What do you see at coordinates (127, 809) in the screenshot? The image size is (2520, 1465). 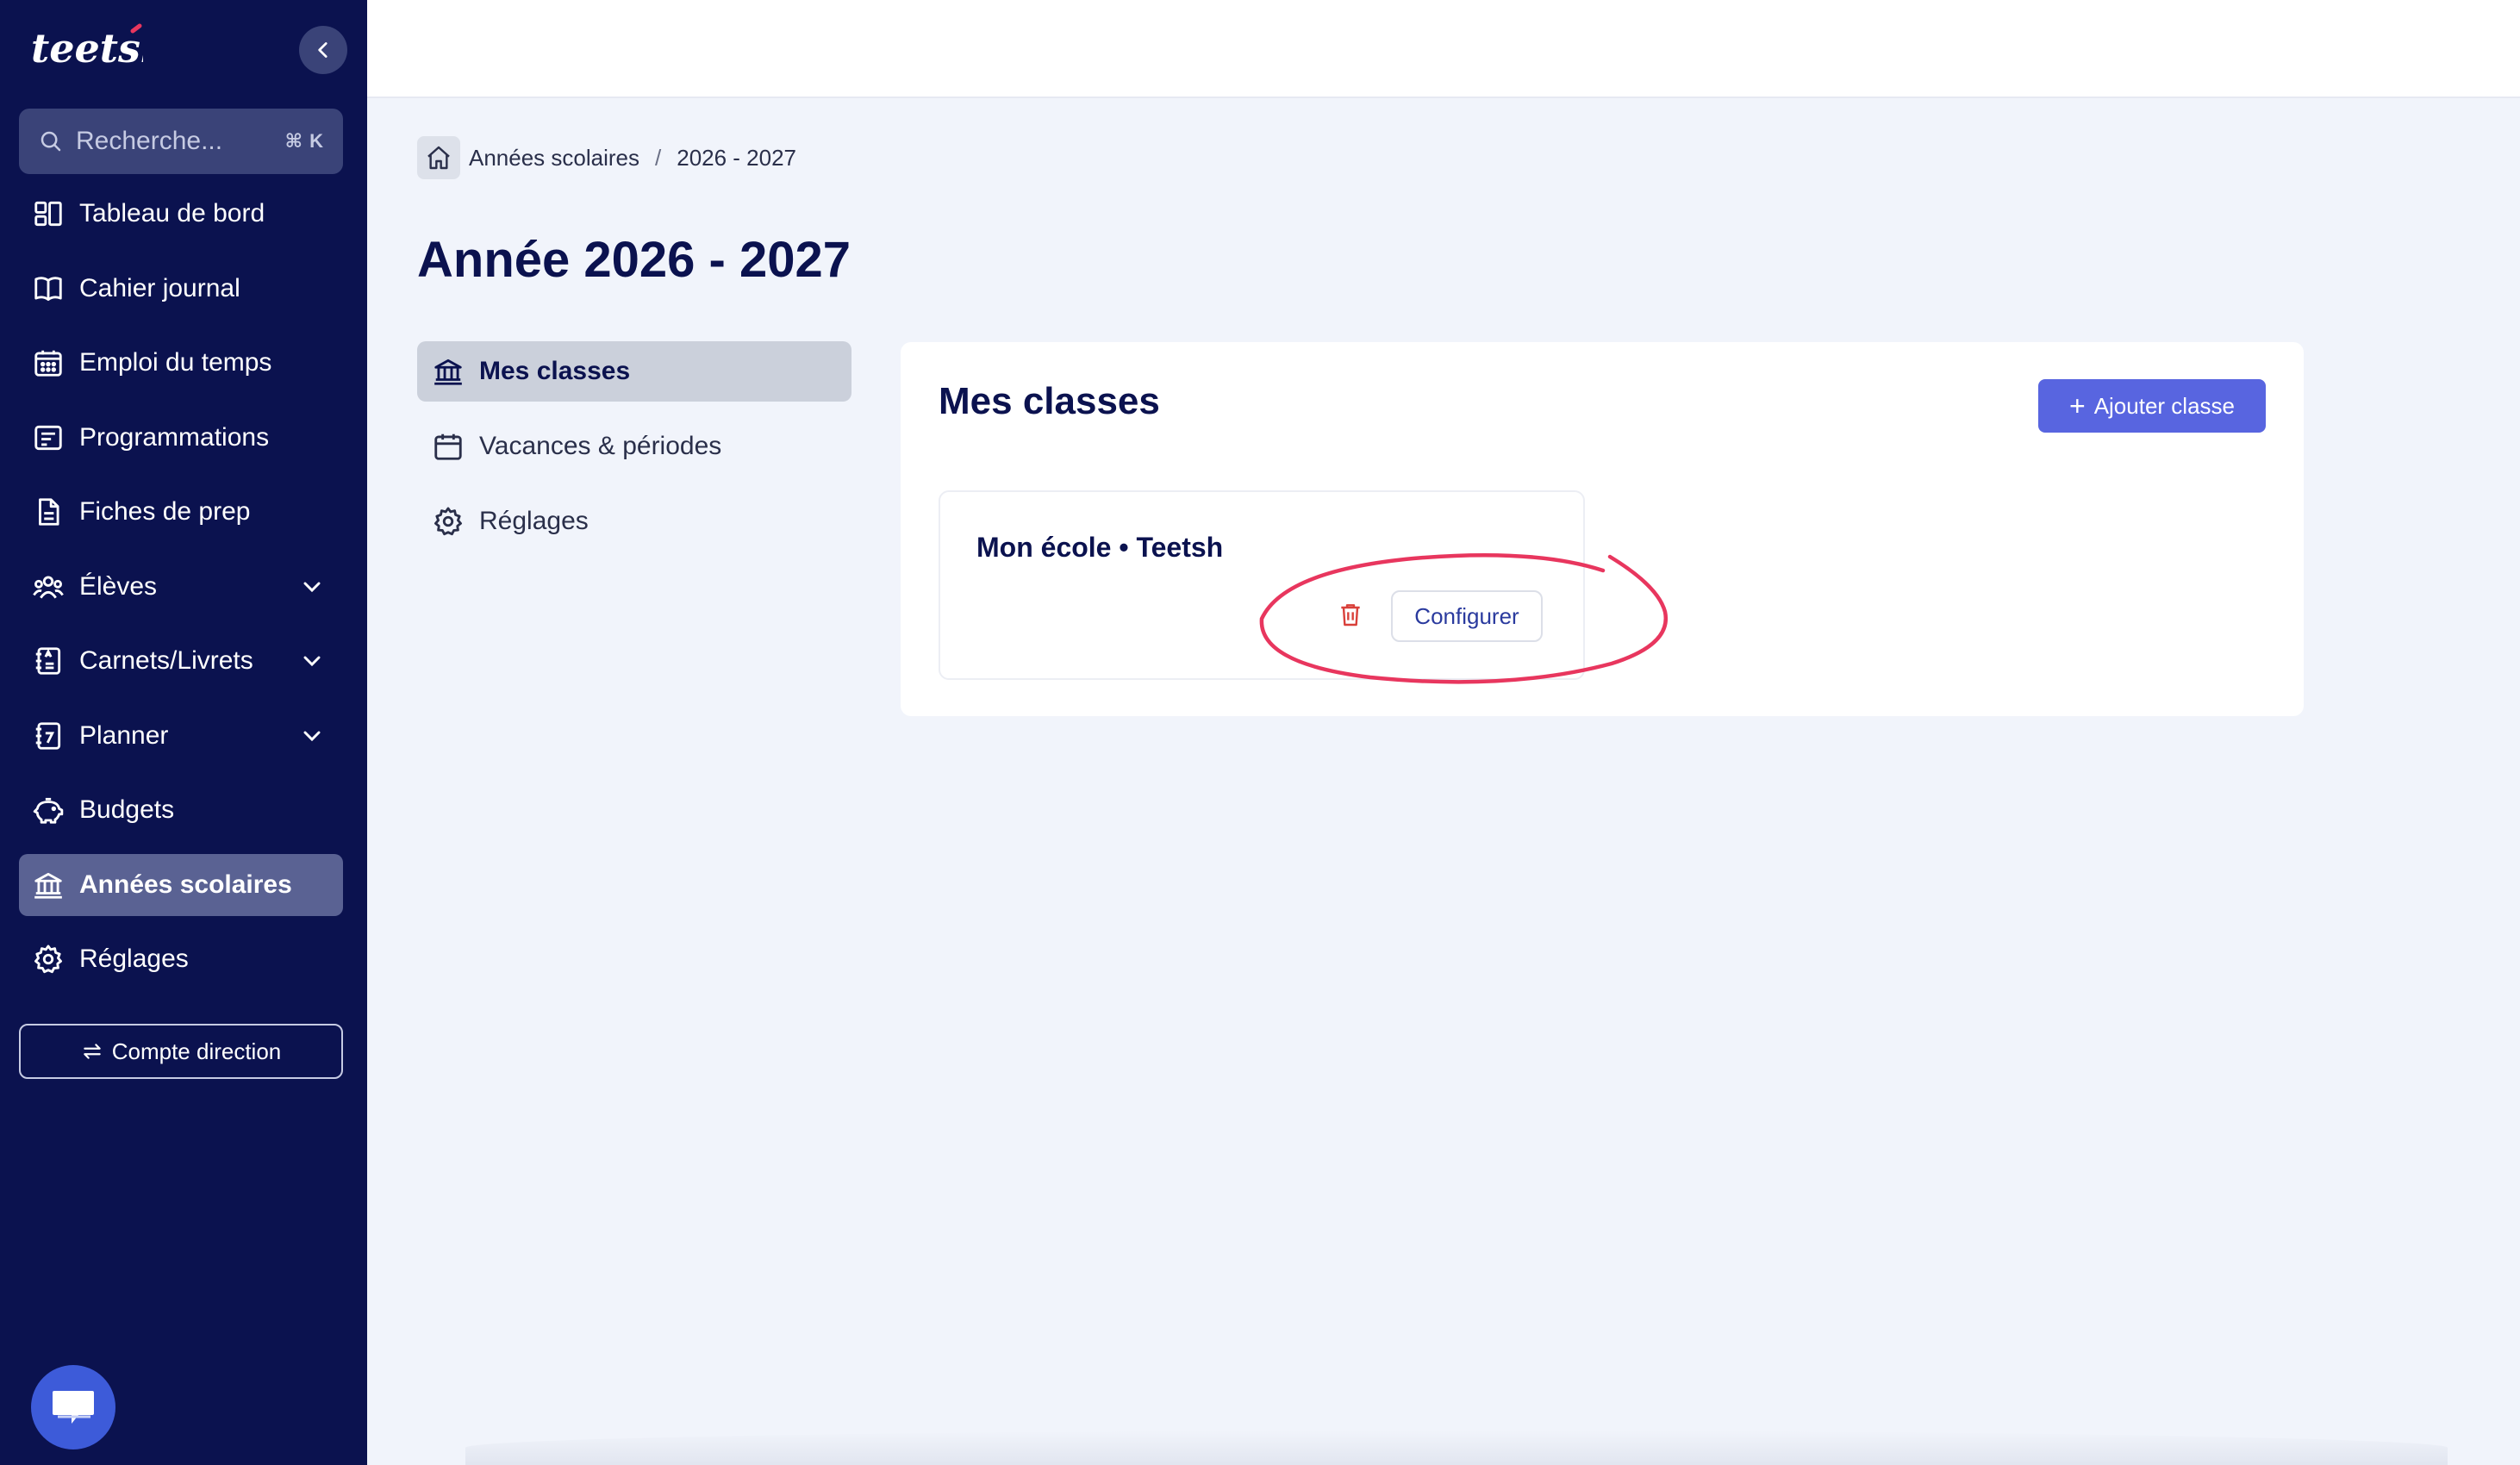 I see `sidebar-item-label: Budgets` at bounding box center [127, 809].